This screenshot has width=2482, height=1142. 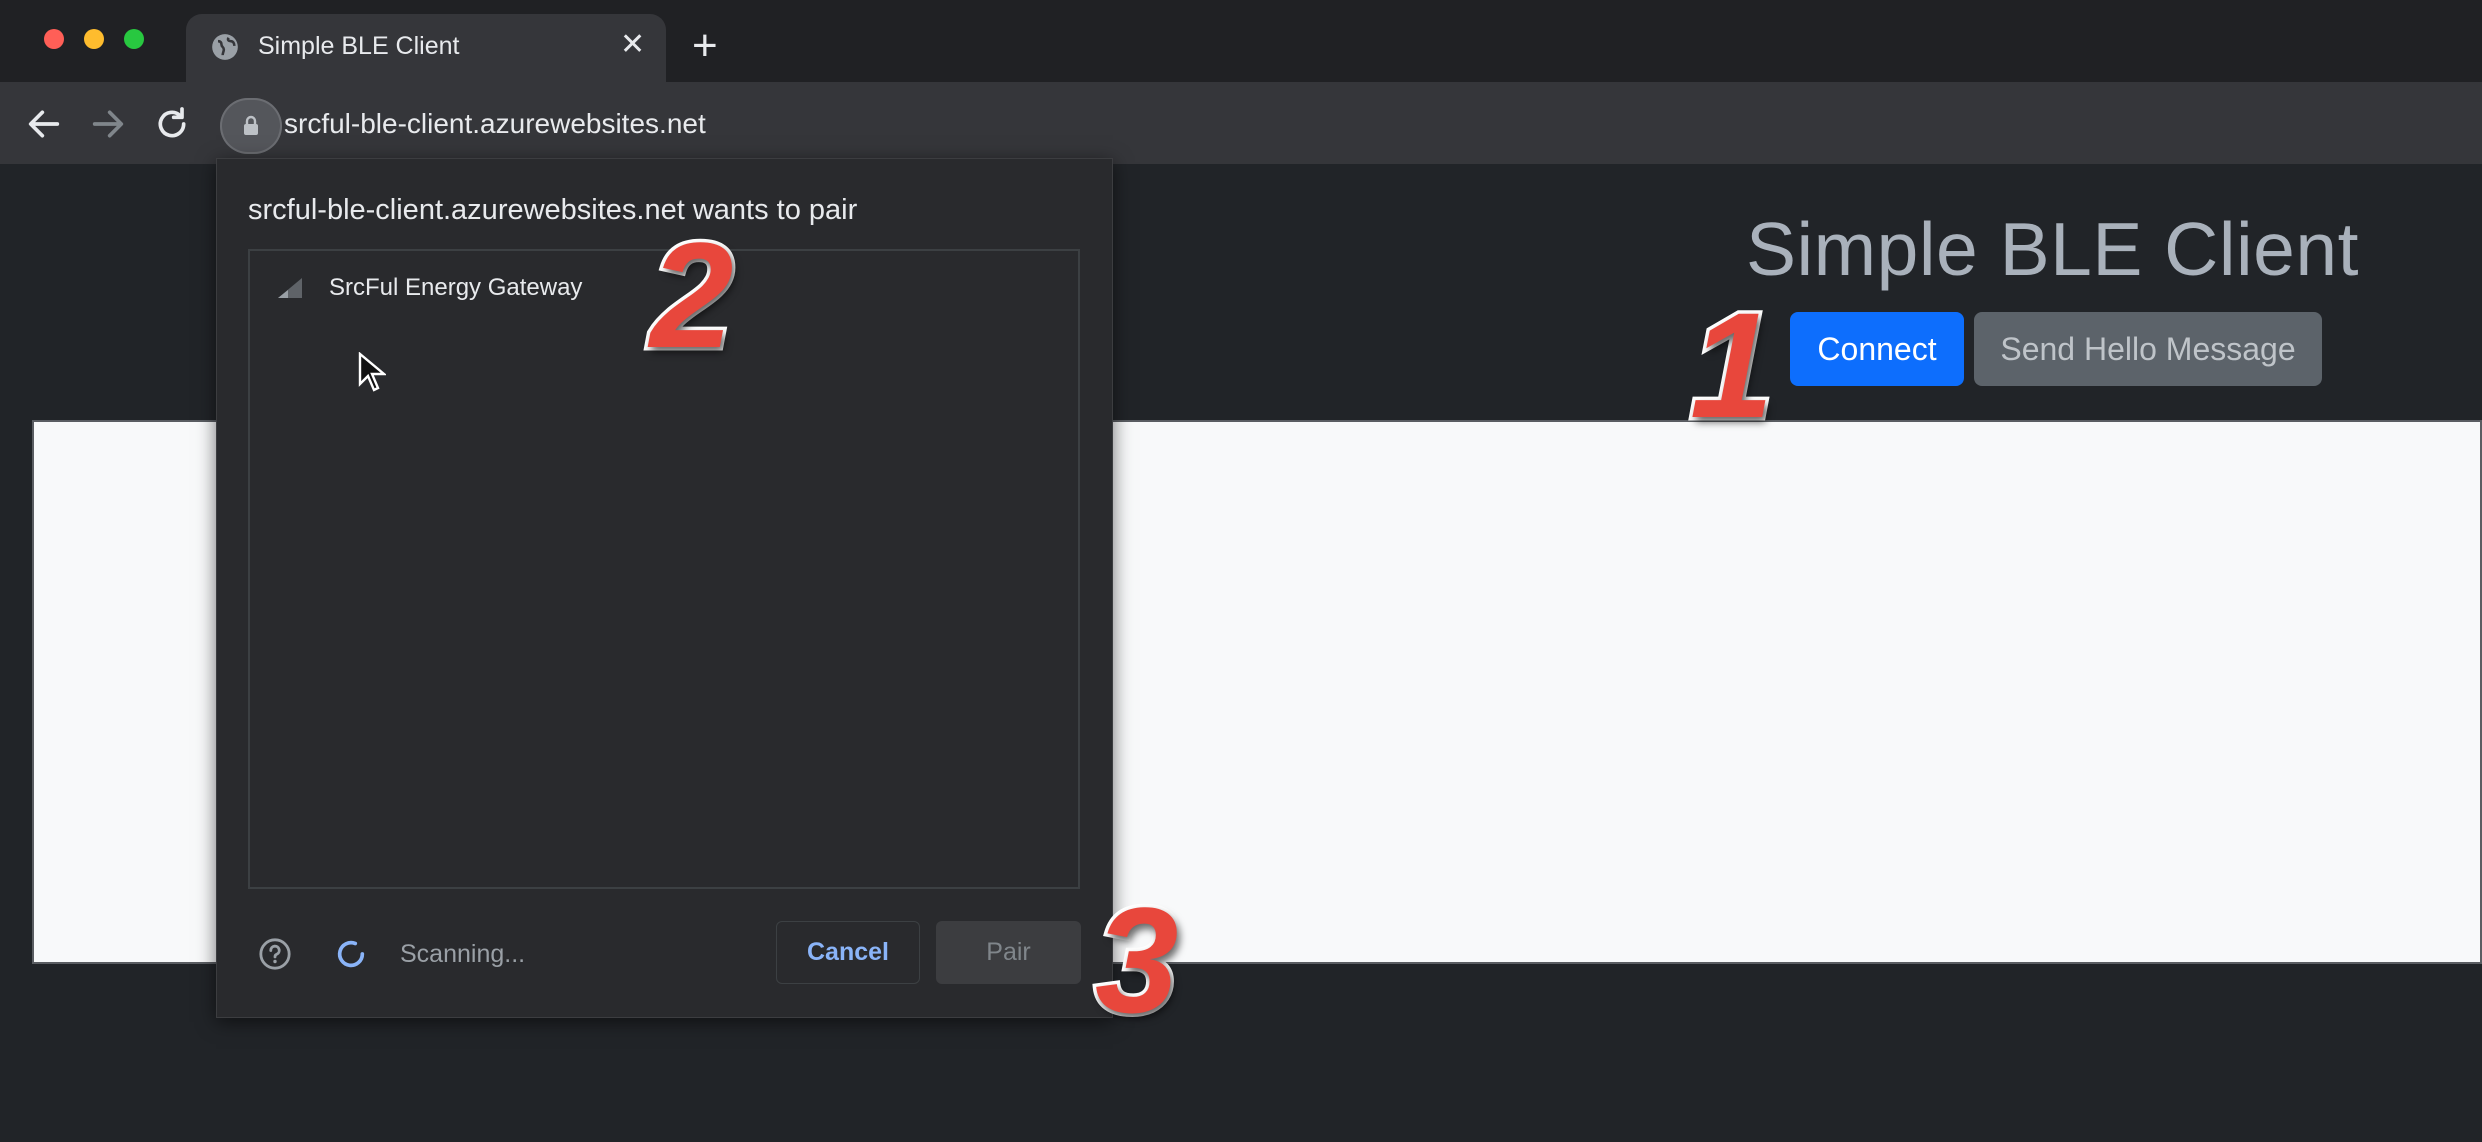 What do you see at coordinates (108, 124) in the screenshot?
I see `arrow-right-icon` at bounding box center [108, 124].